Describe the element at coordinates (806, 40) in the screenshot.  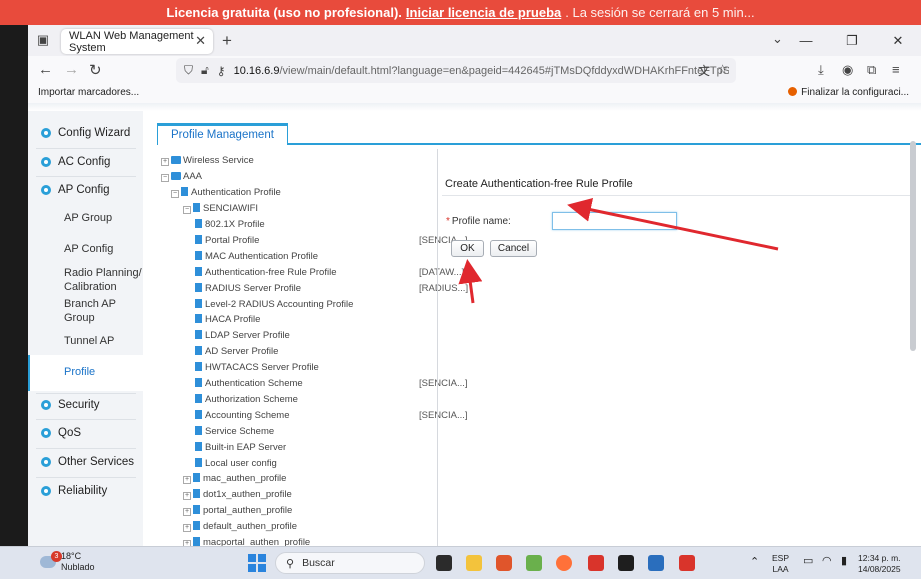
I see `minimize-icon: —` at that location.